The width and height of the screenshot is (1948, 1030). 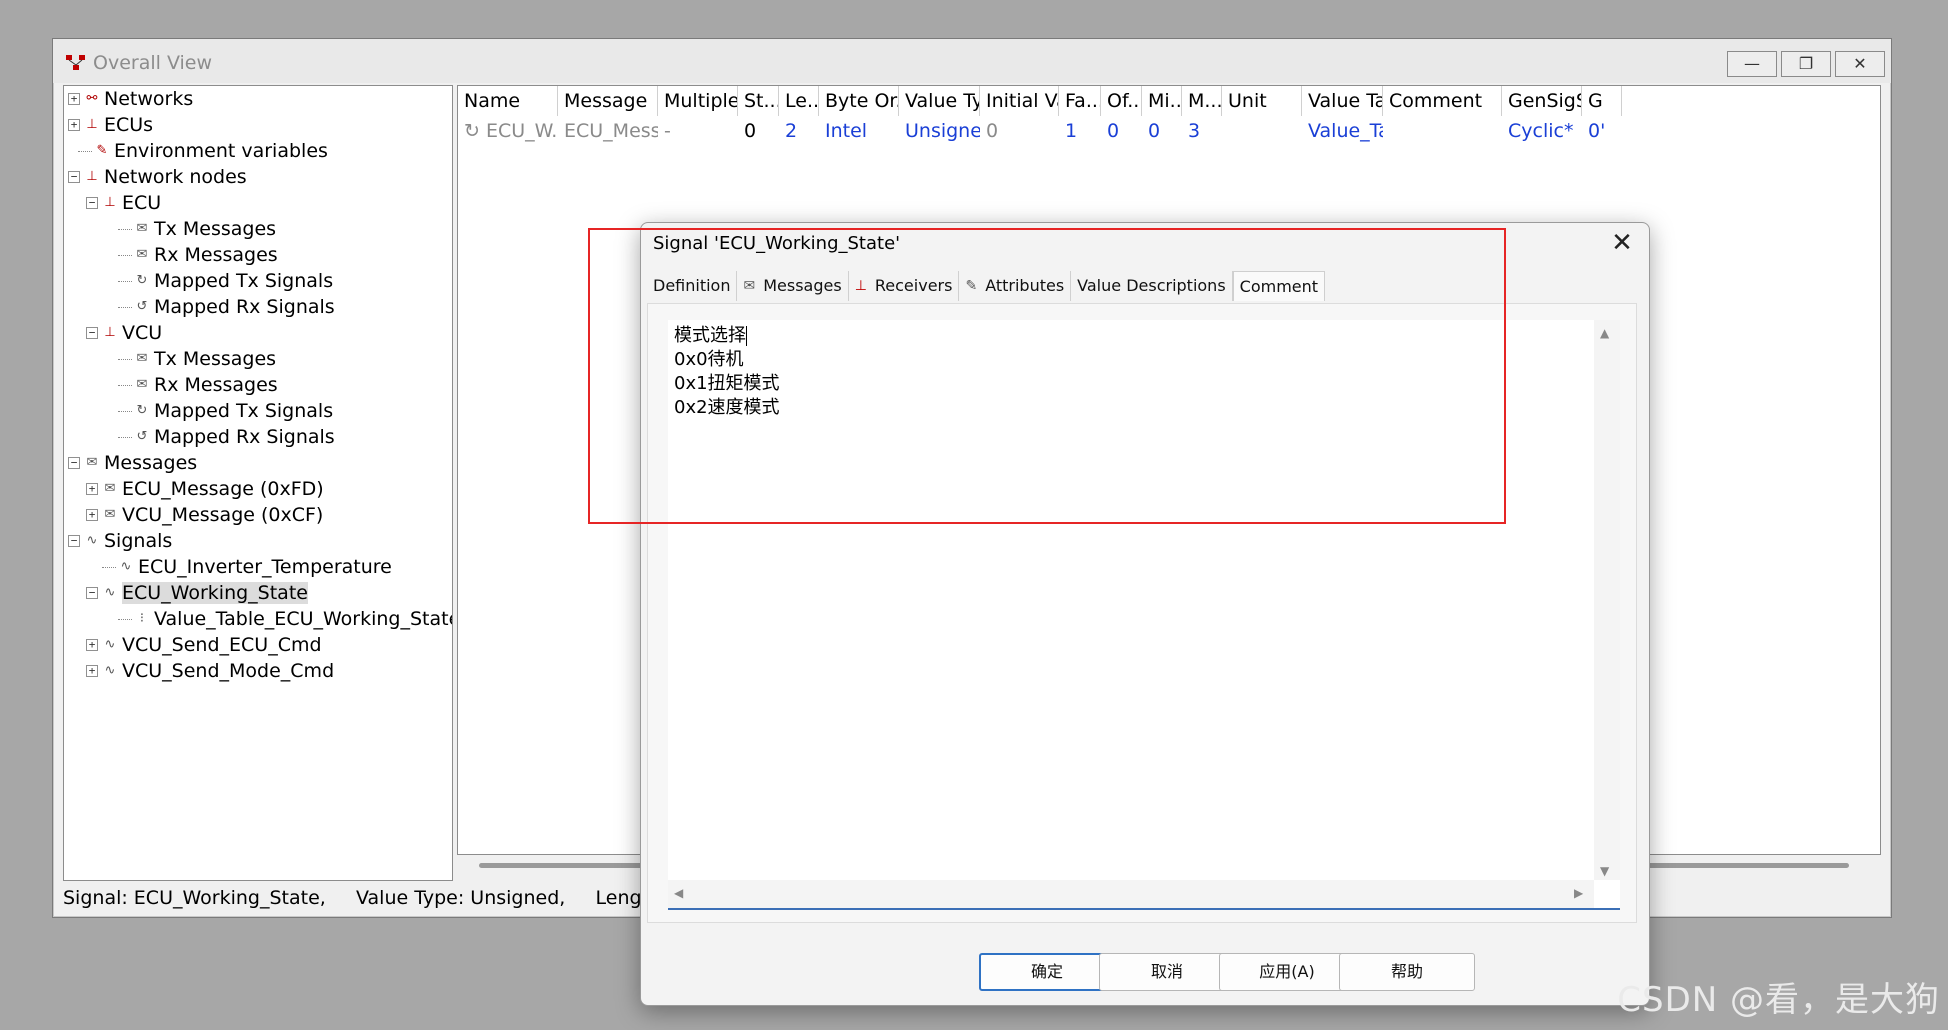 What do you see at coordinates (1080, 130) in the screenshot?
I see `table-cell: 1` at bounding box center [1080, 130].